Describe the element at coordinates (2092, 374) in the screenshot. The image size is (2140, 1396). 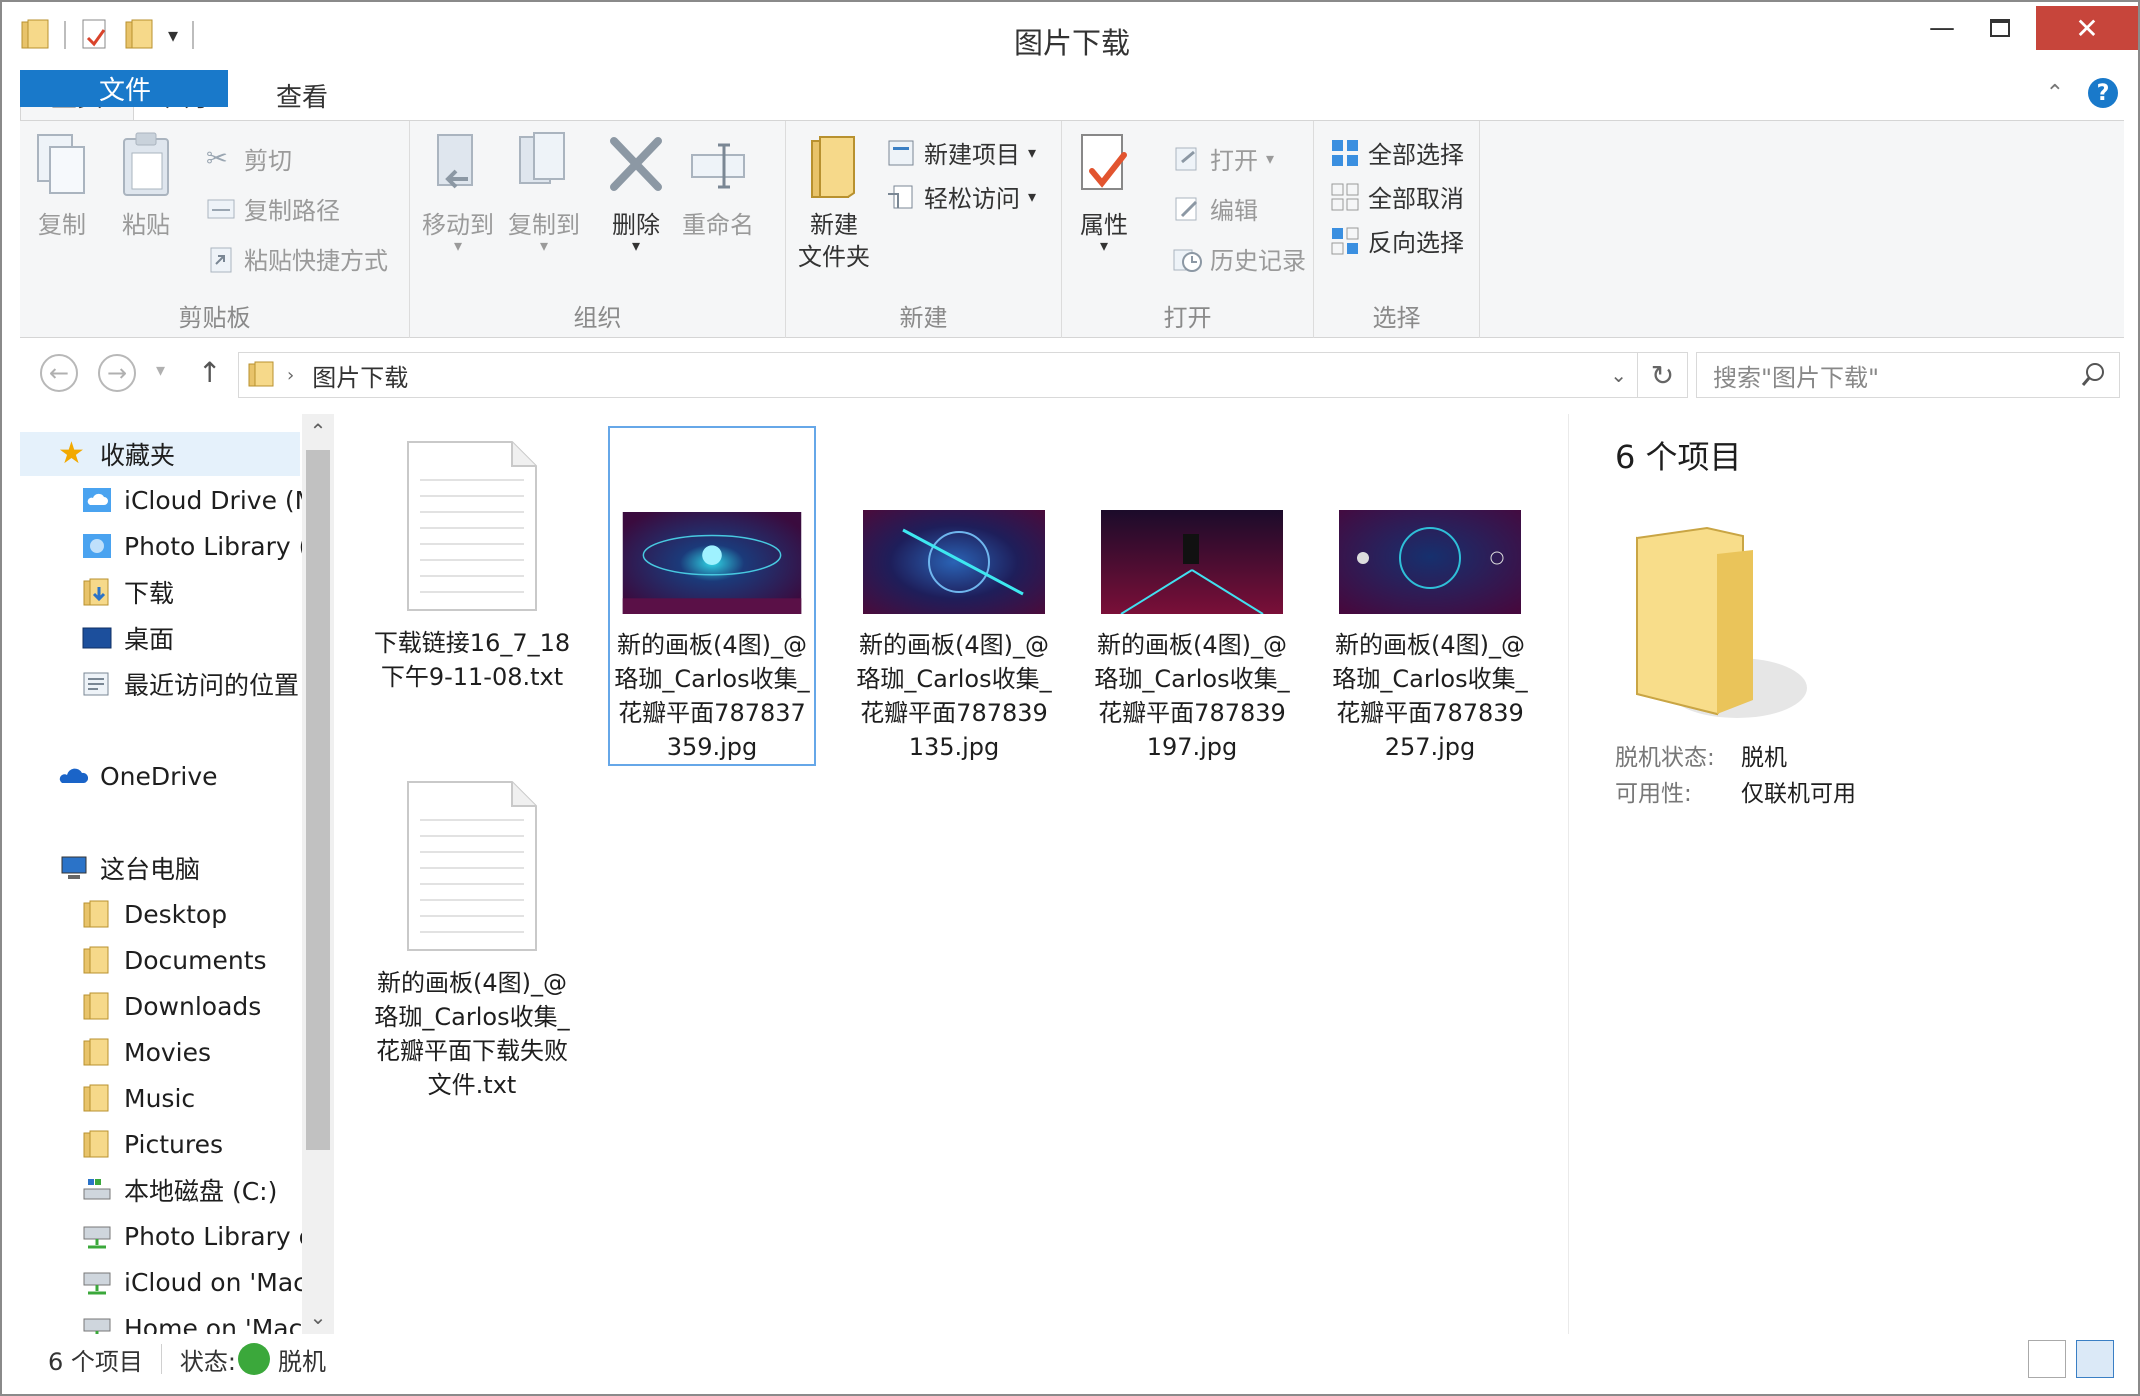
I see `search-icon` at that location.